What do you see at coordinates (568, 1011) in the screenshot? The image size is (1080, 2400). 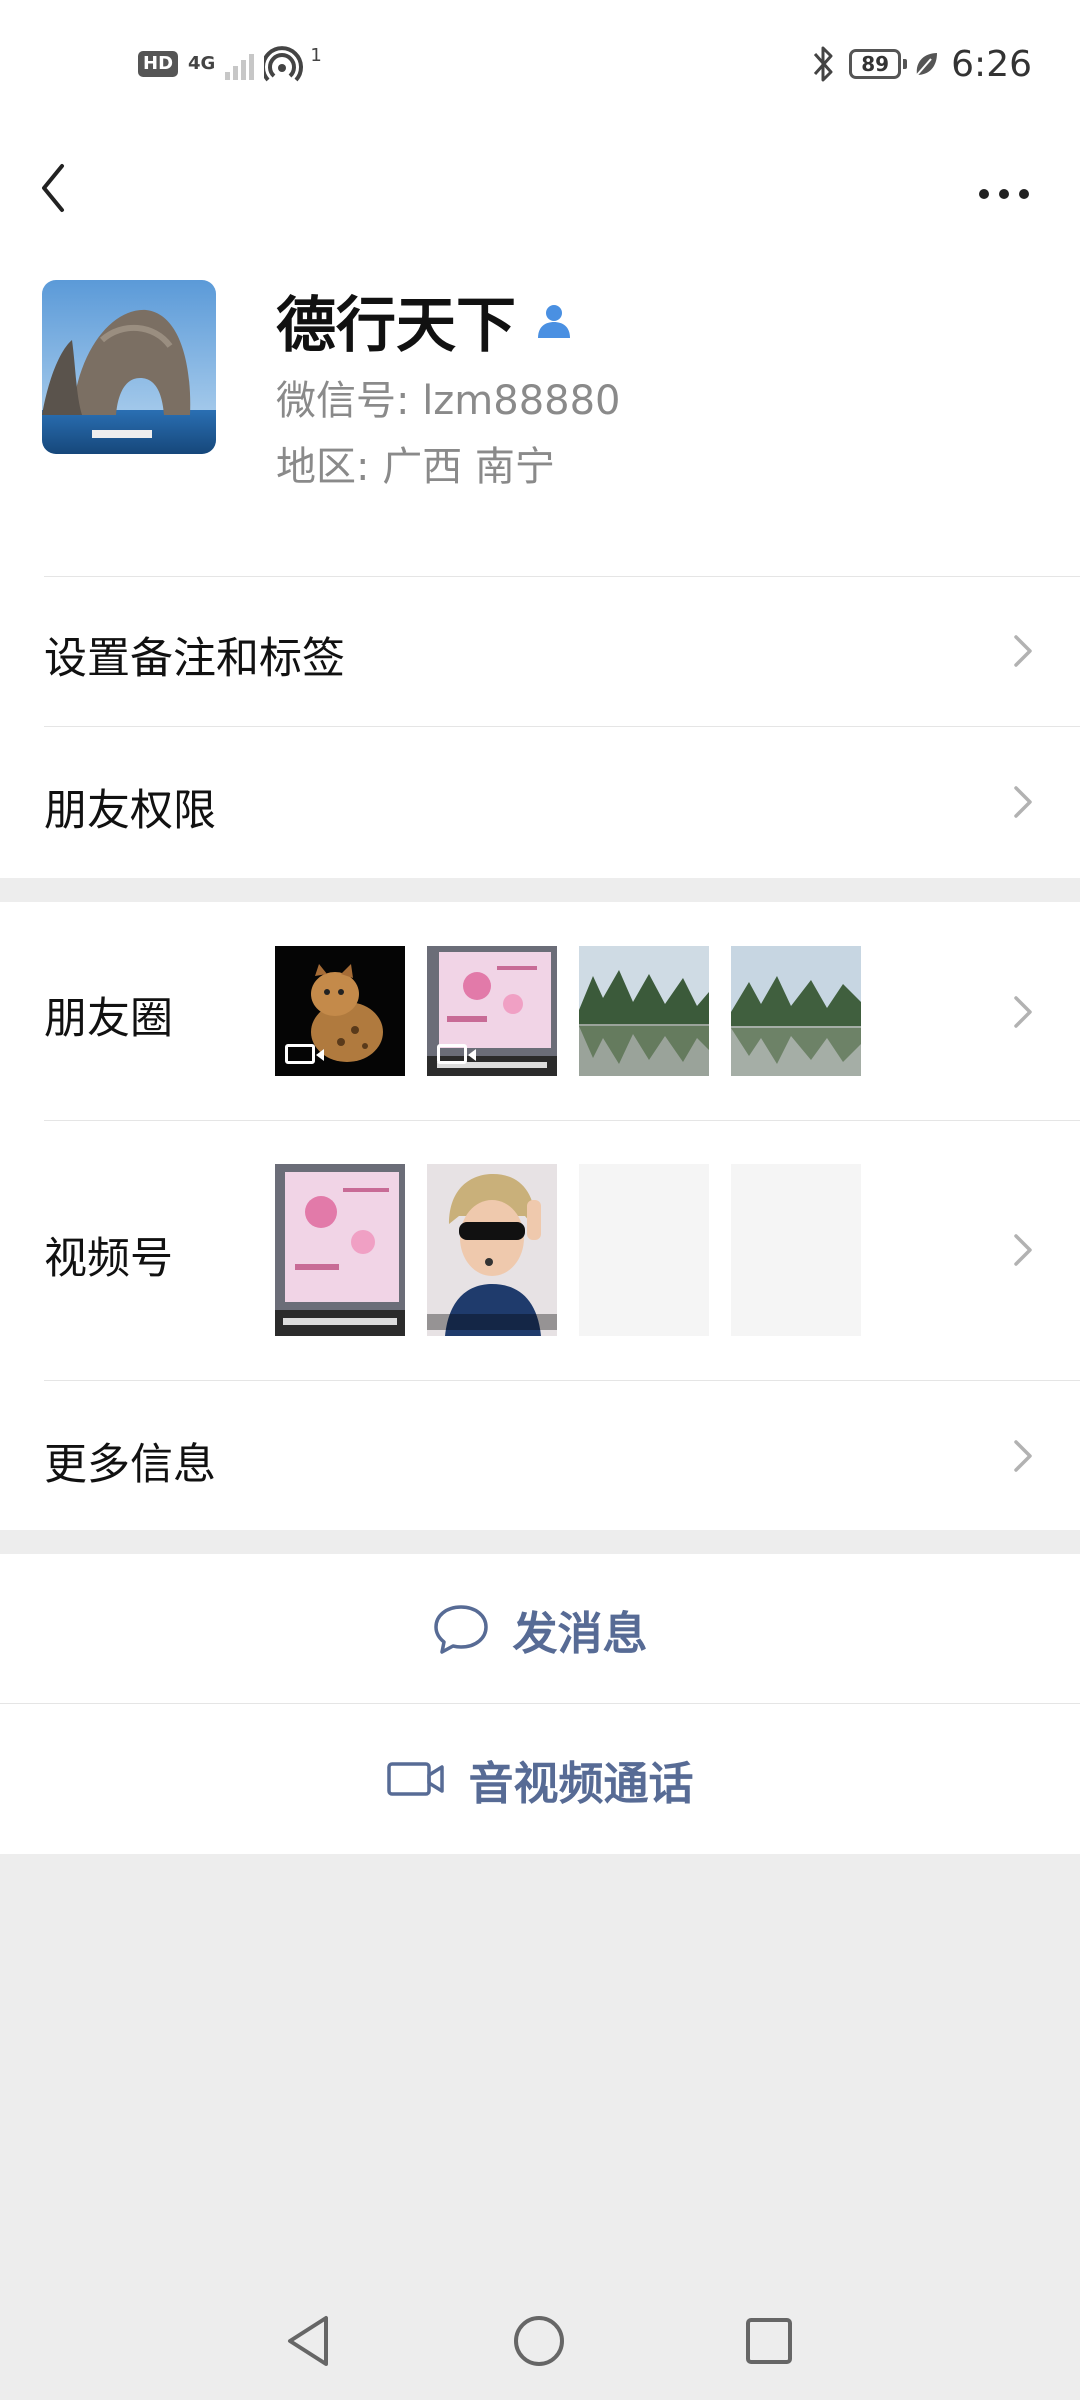 I see `moments-thumbnails` at bounding box center [568, 1011].